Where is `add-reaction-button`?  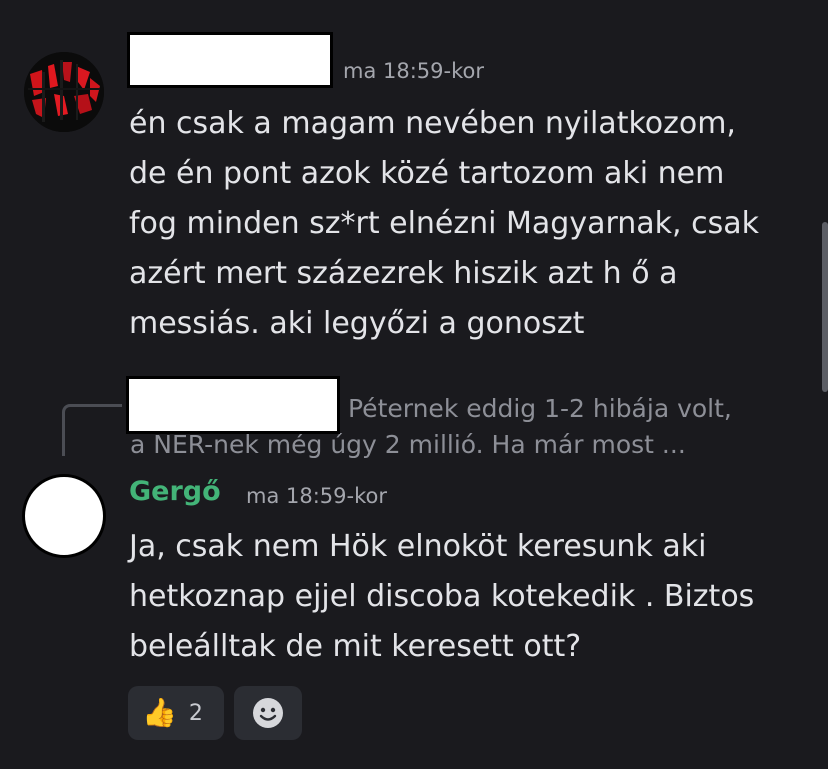
add-reaction-button is located at coordinates (268, 713).